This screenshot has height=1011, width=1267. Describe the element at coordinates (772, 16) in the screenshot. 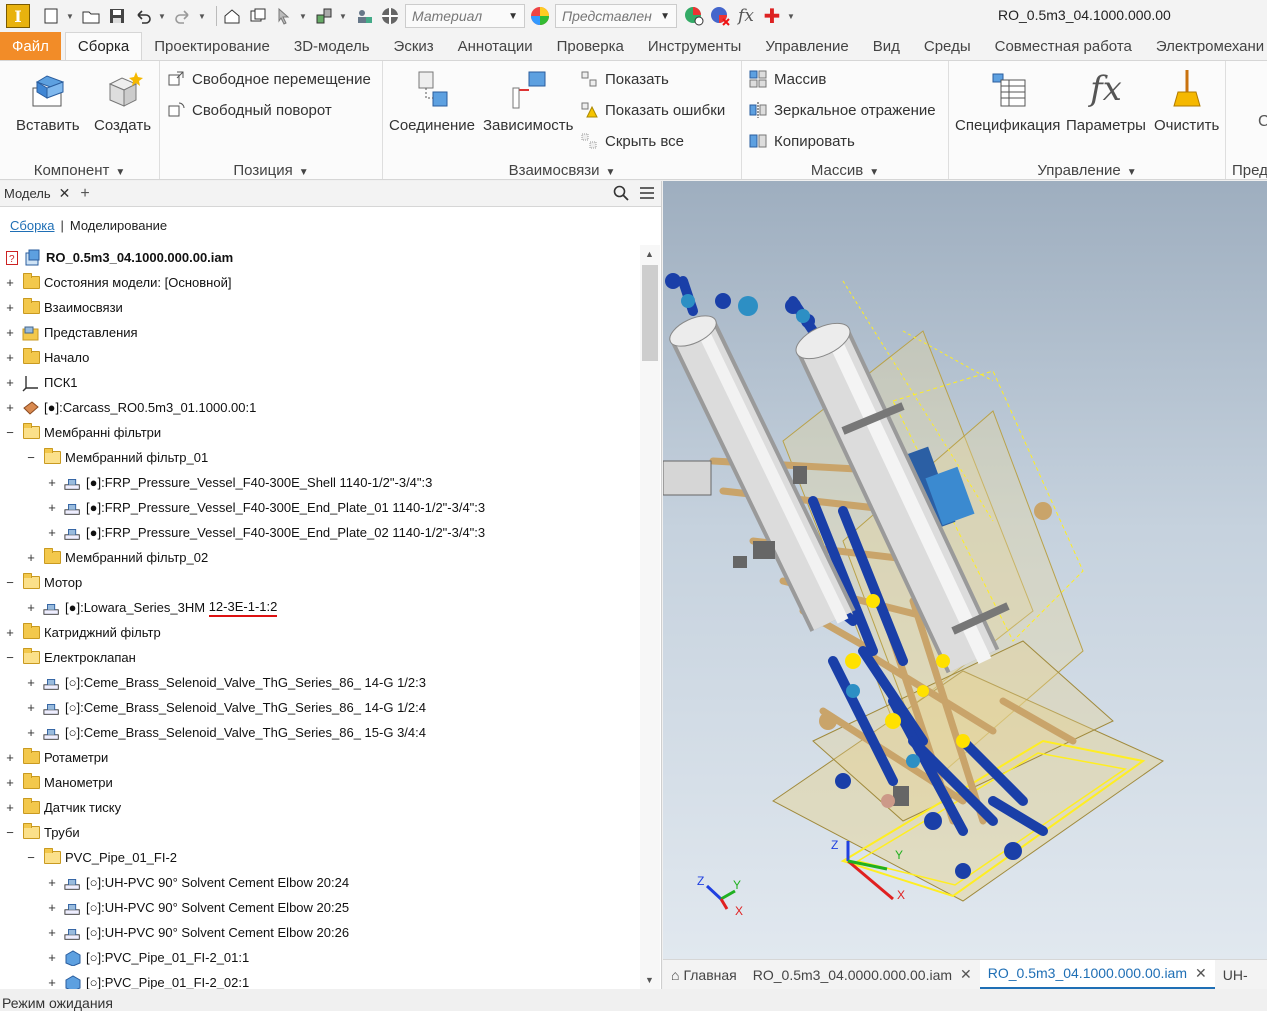

I see `add-icon: ✚` at that location.